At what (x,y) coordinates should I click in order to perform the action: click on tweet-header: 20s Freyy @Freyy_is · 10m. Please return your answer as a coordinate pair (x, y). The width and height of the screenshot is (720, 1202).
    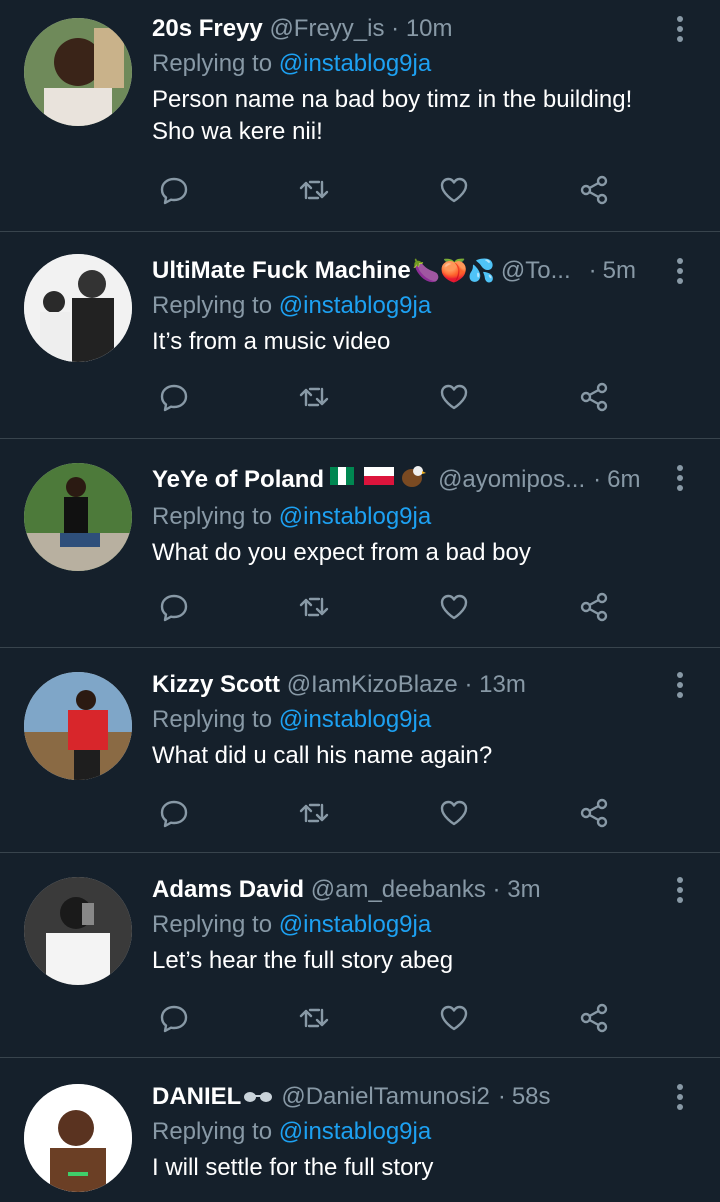
    Looking at the image, I should click on (302, 28).